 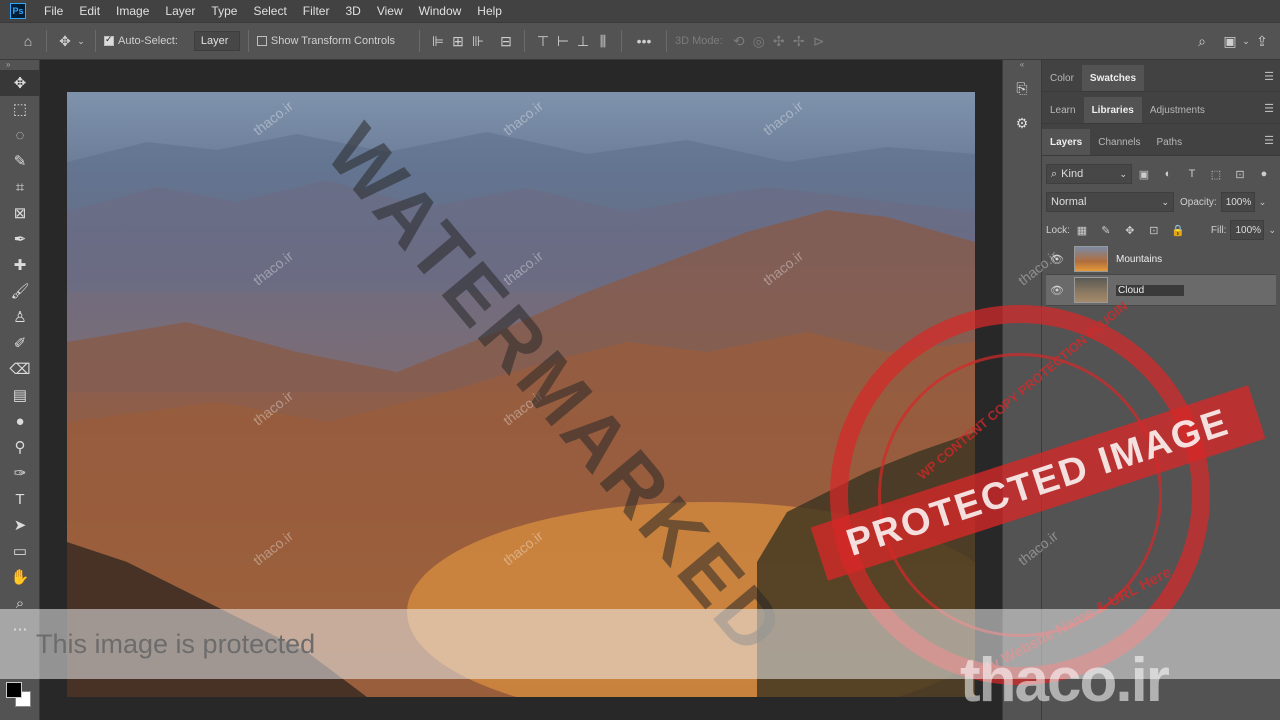 What do you see at coordinates (20, 291) in the screenshot?
I see `brush-tool: 🖌` at bounding box center [20, 291].